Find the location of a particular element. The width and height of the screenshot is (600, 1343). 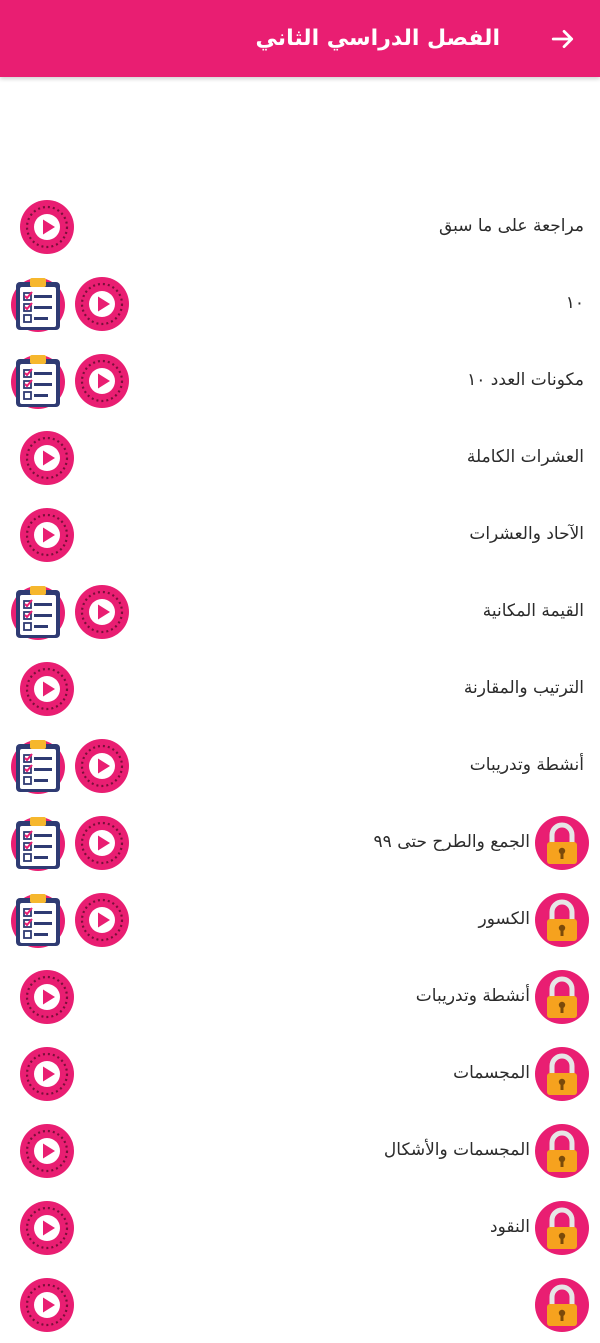

lesson-row: المجسمات والأشكال is located at coordinates (300, 1150).